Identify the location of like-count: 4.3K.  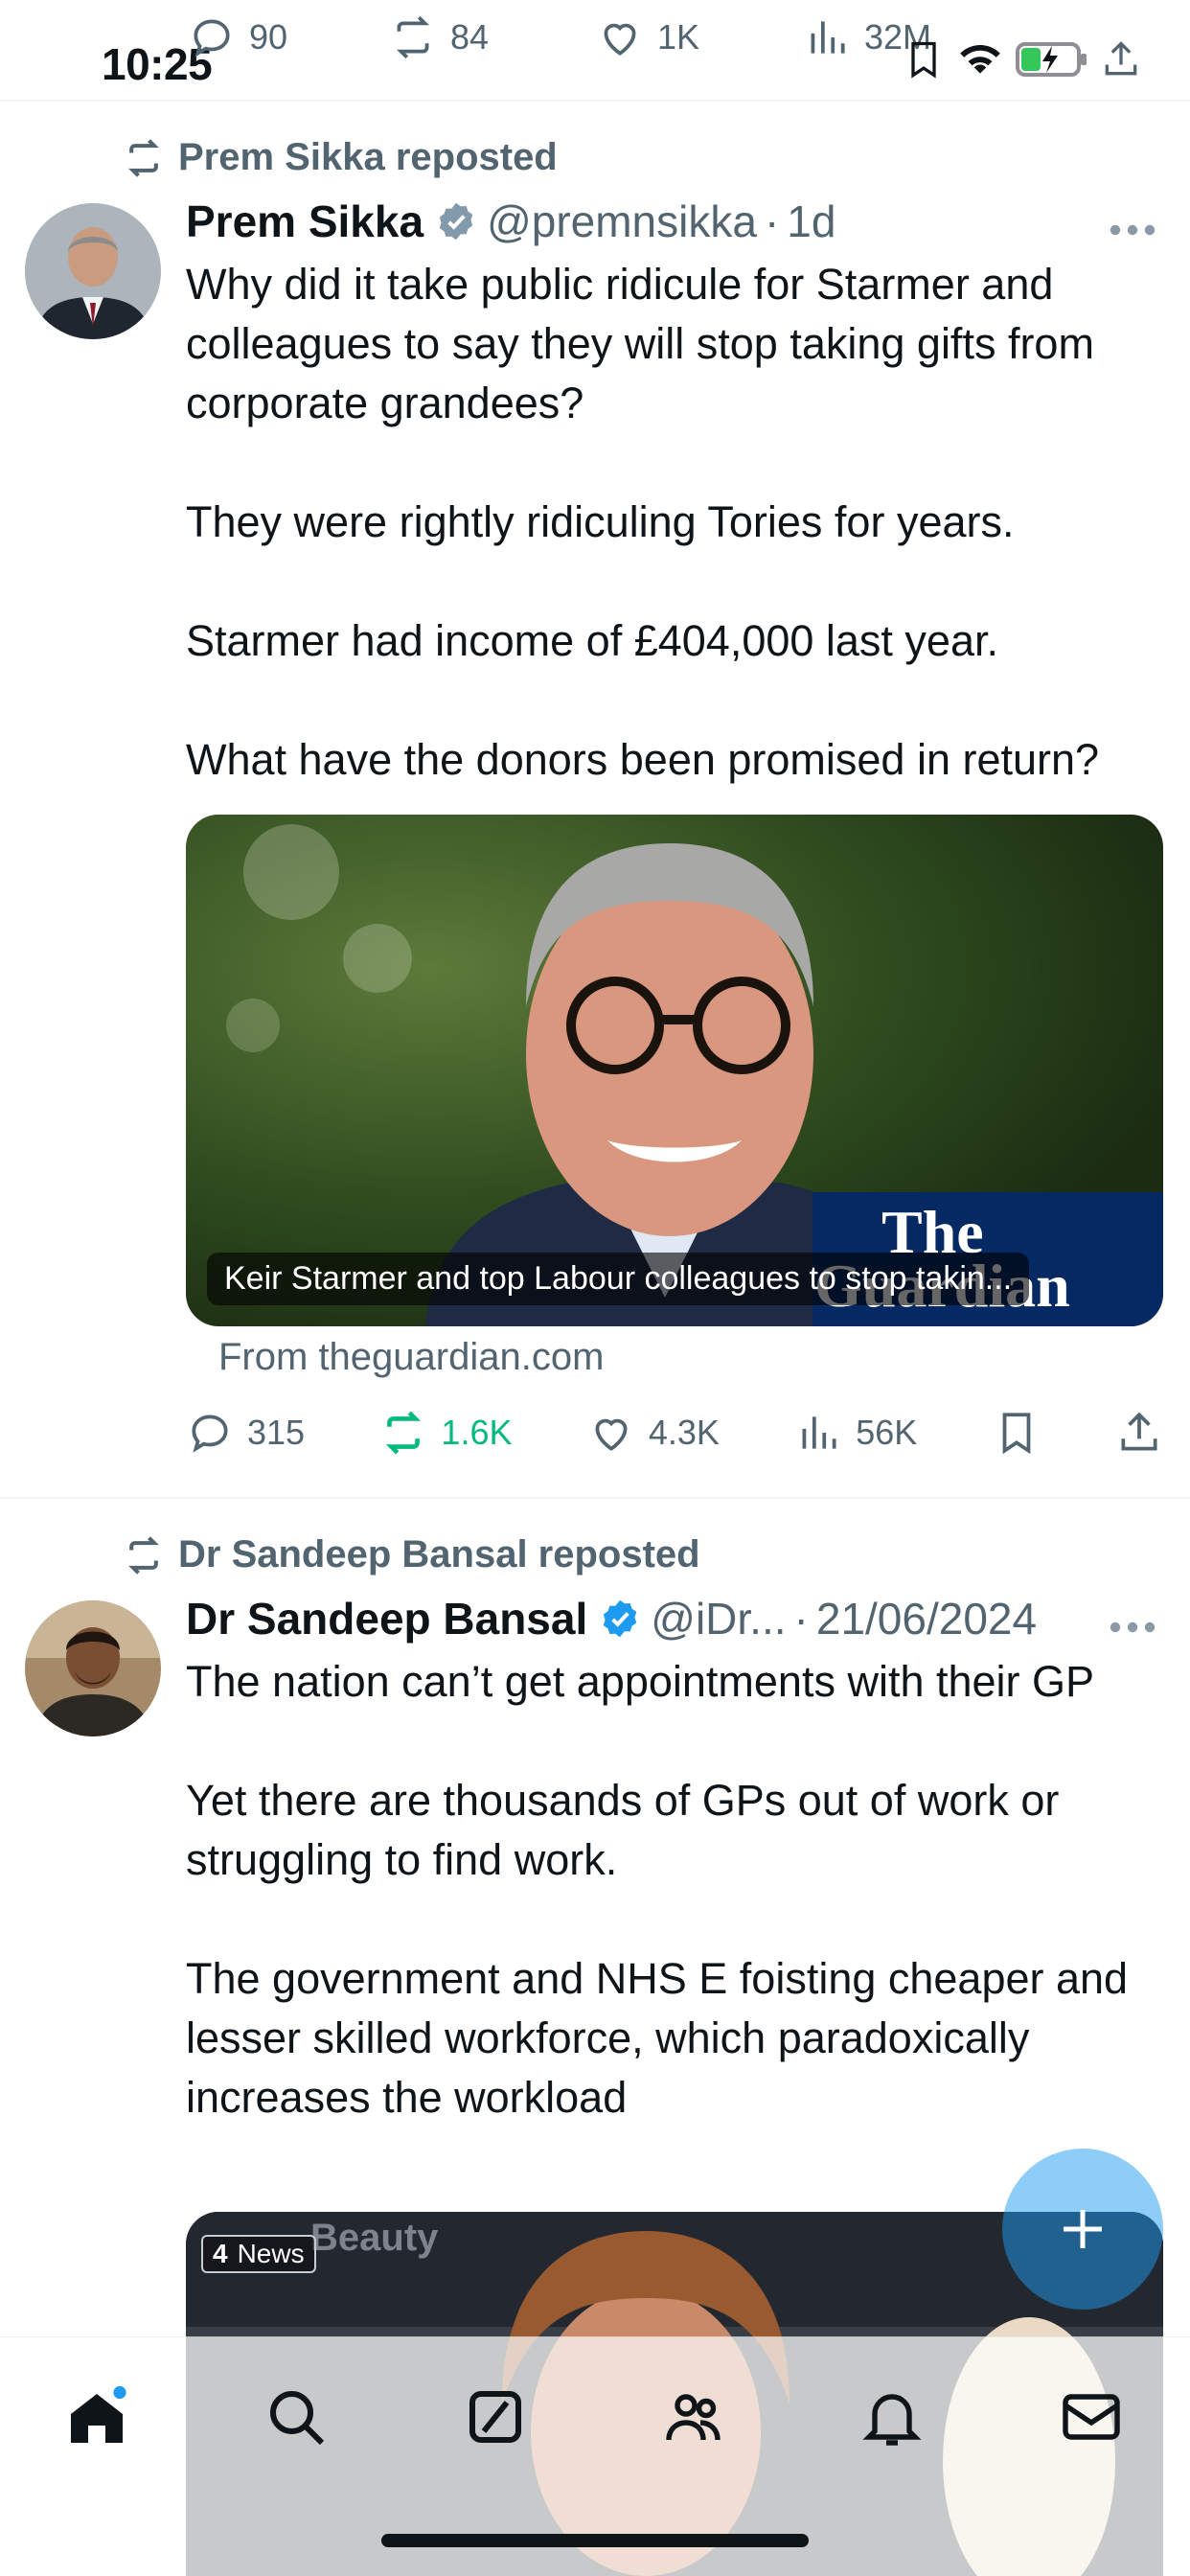
(684, 1433).